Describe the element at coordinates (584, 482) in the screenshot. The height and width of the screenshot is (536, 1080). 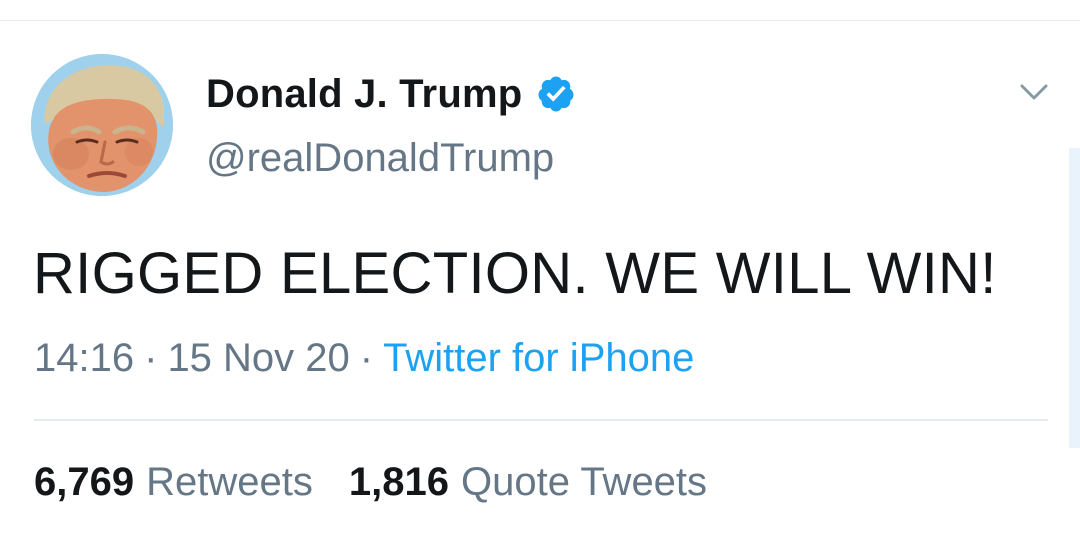
I see `quote-tweets-label: Quote Tweets` at that location.